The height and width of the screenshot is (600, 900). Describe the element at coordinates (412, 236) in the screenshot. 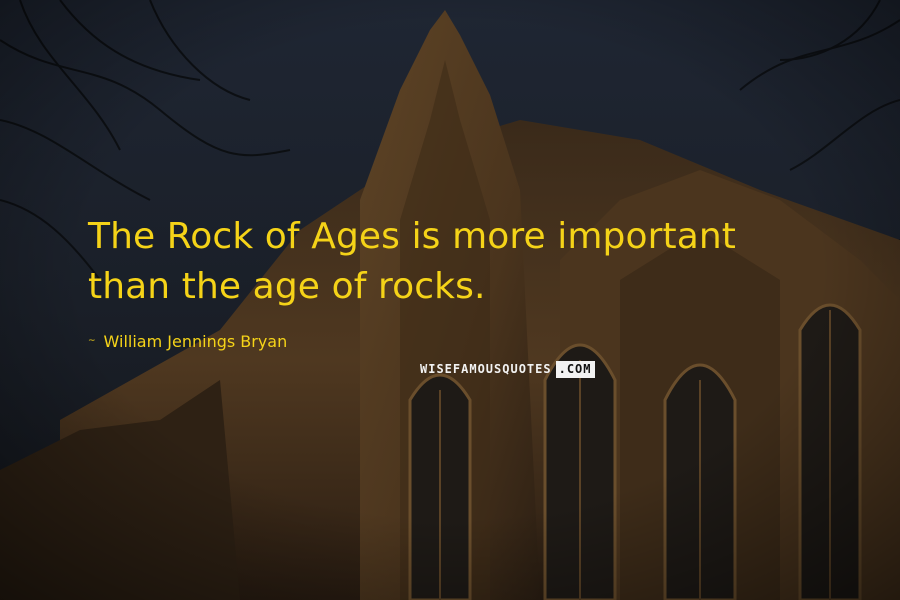

I see `quote-line-1: The Rock of Ages is more important` at that location.